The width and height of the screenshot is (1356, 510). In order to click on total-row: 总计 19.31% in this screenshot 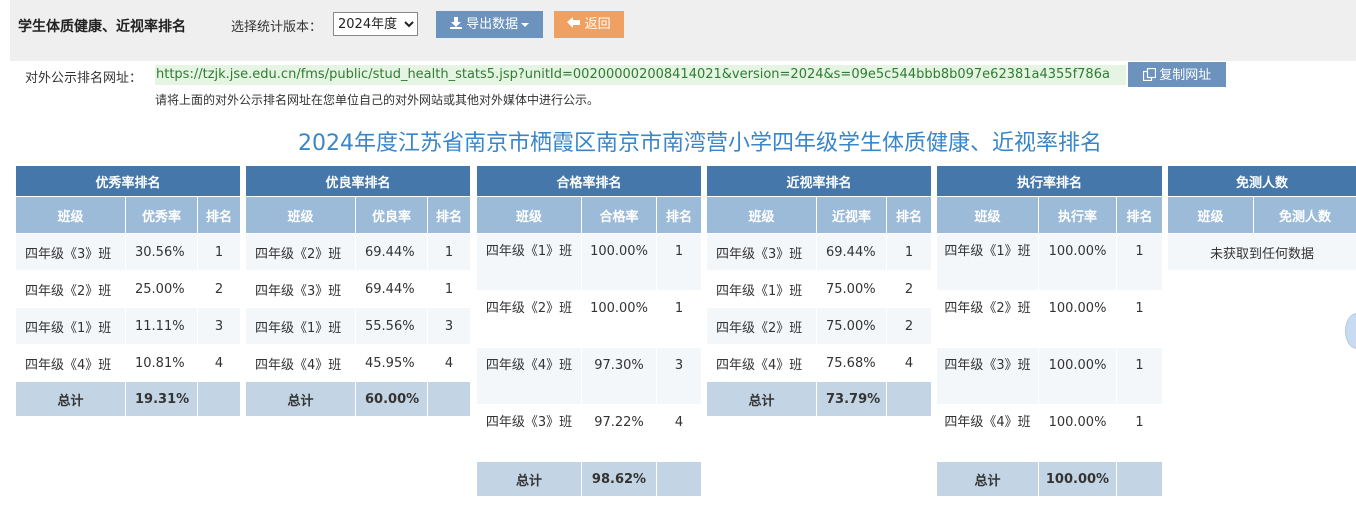, I will do `click(128, 399)`.